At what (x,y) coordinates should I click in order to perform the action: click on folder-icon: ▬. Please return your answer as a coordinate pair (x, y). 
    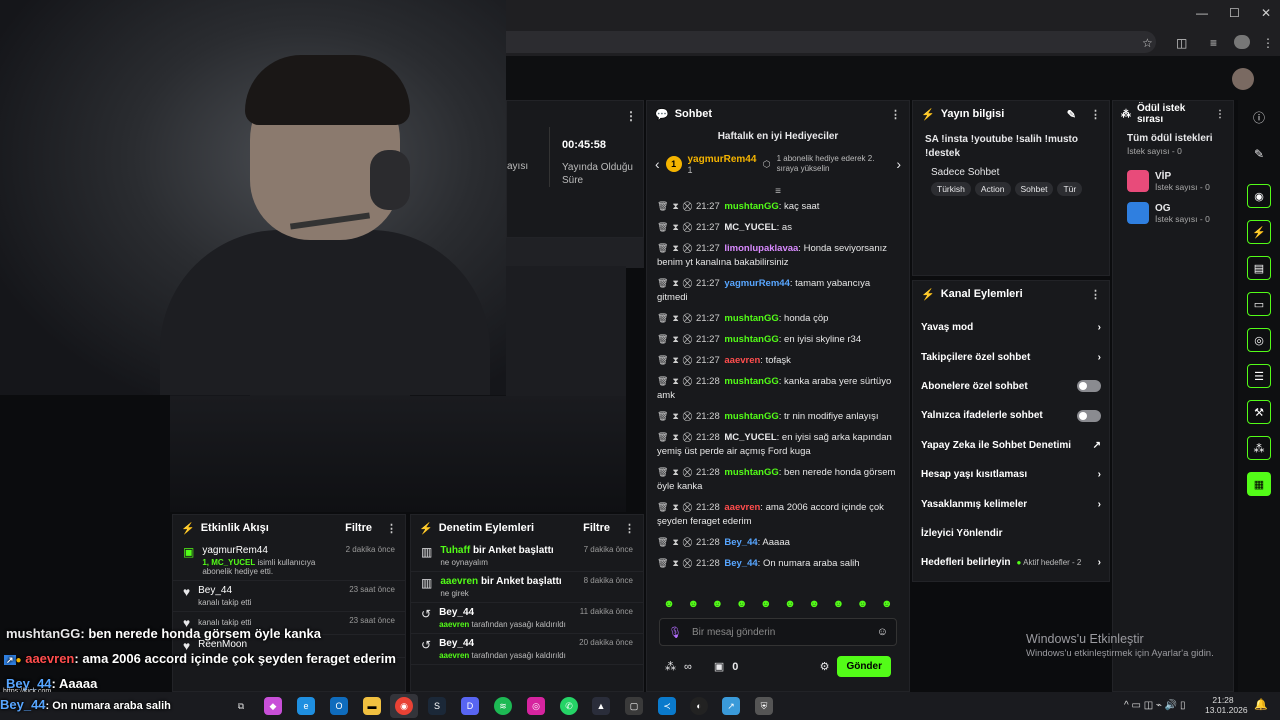
    Looking at the image, I should click on (372, 706).